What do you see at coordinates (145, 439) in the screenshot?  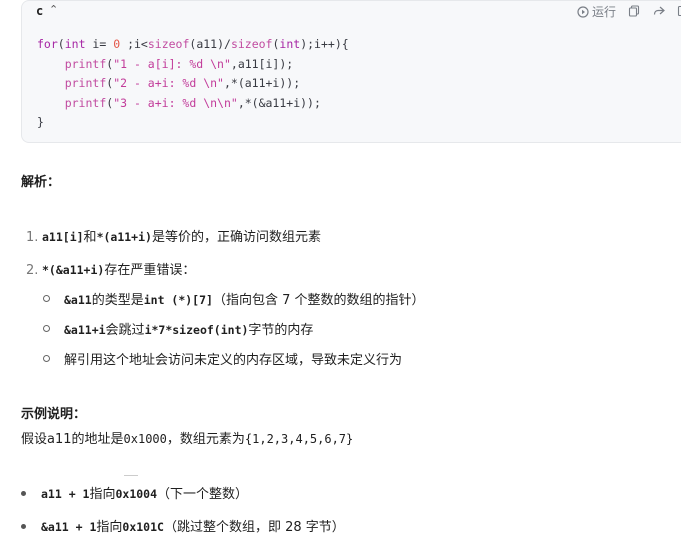 I see `inline-code: 0x1000` at bounding box center [145, 439].